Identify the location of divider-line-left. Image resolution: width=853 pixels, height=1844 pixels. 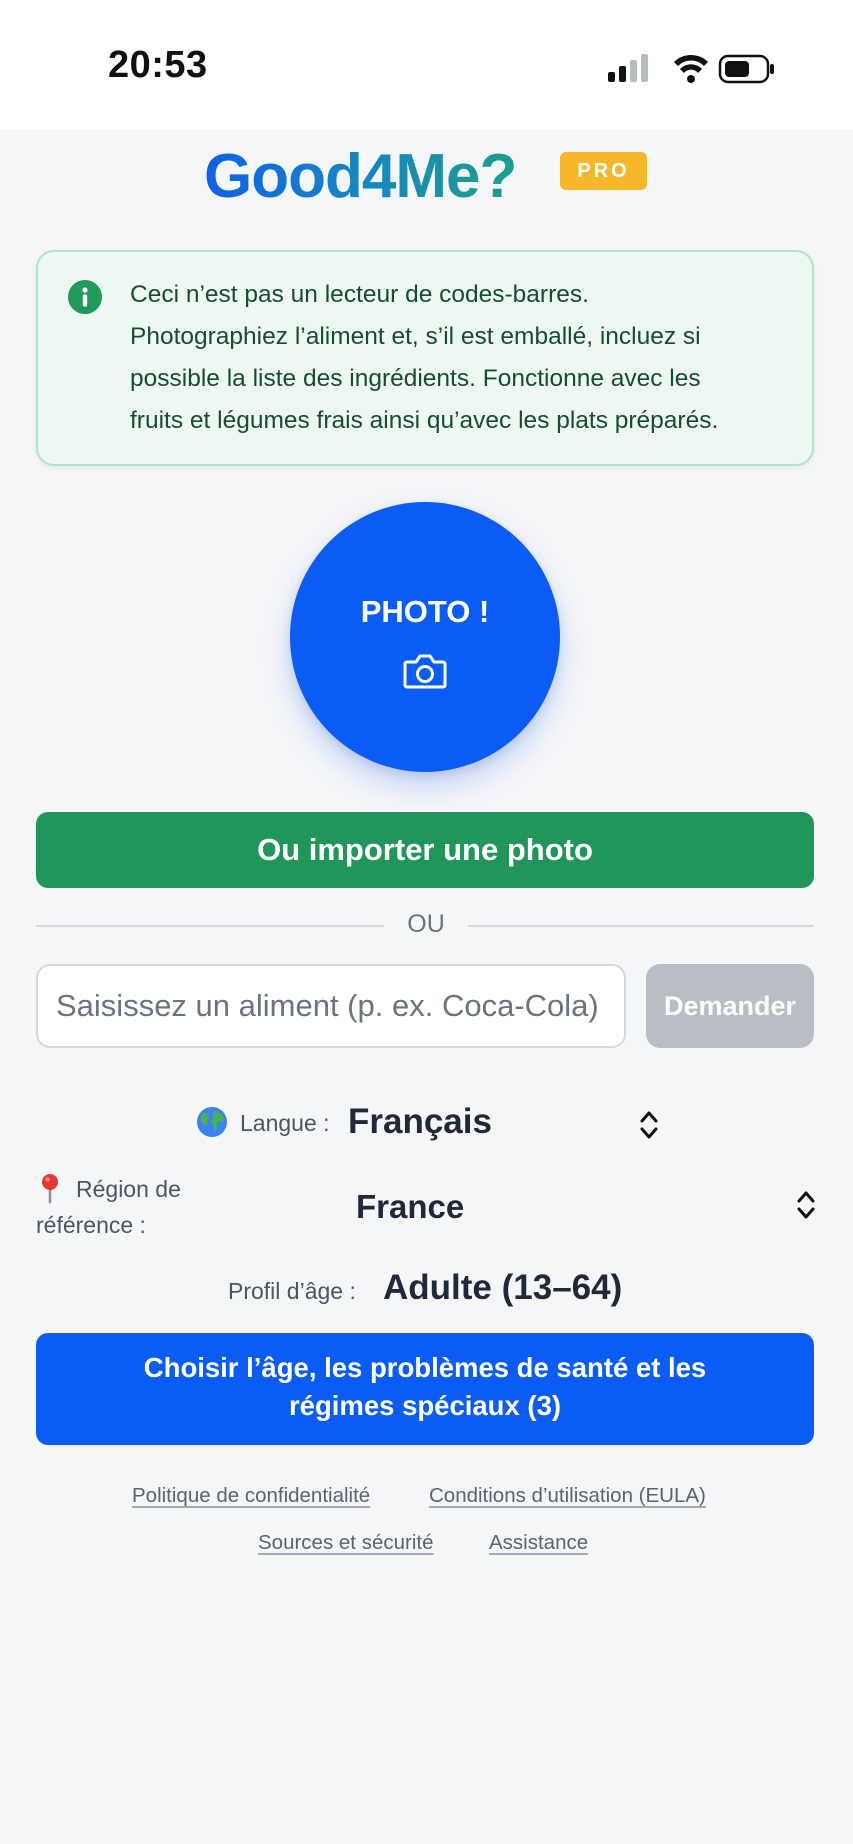
(210, 926).